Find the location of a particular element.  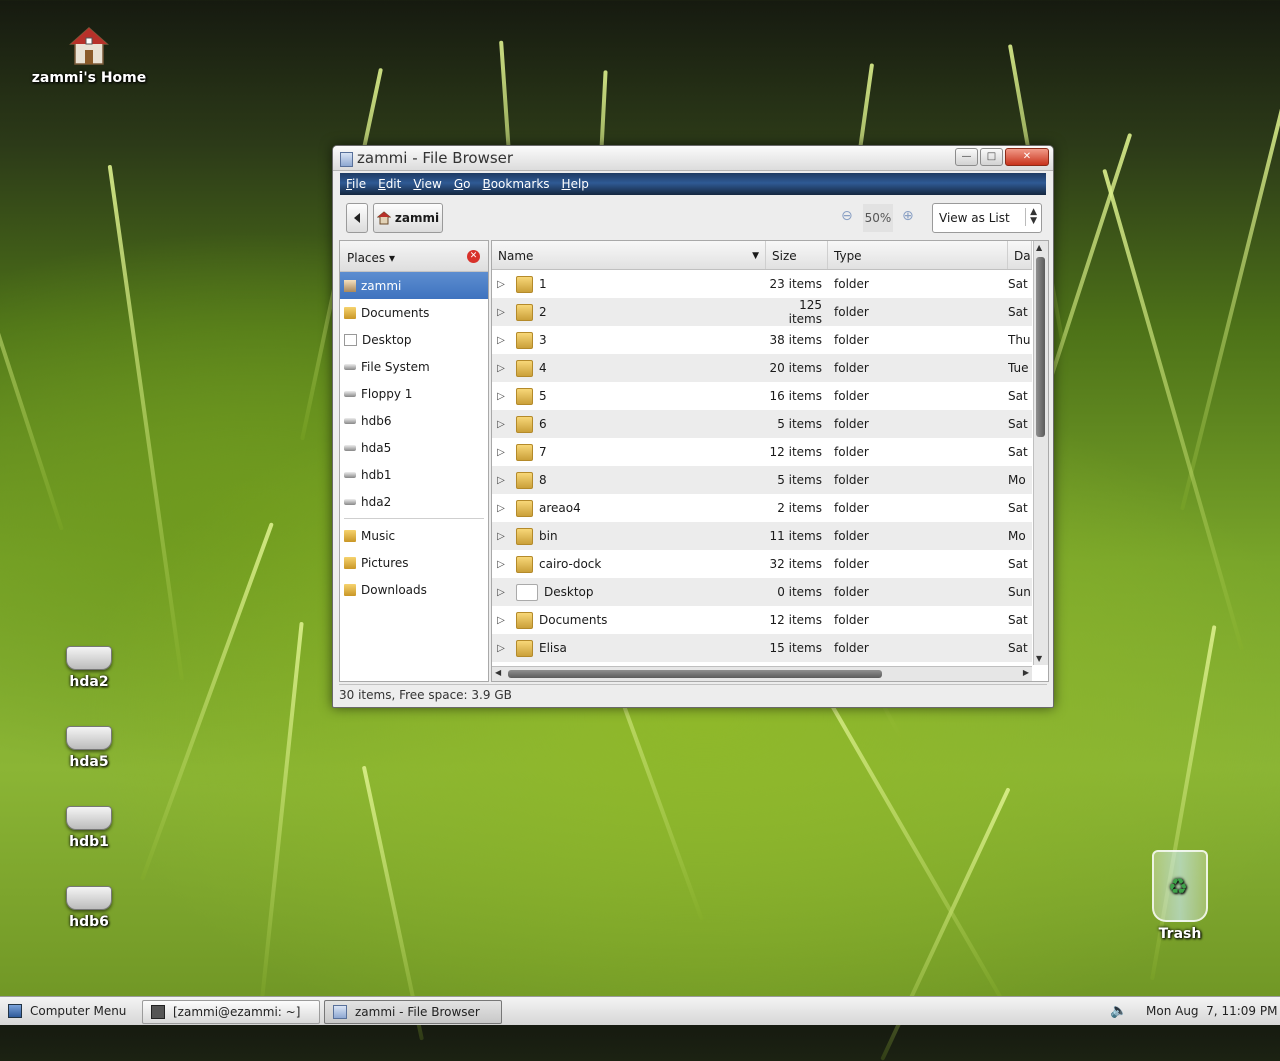

file-name-cell: Desktop is located at coordinates (638, 592).